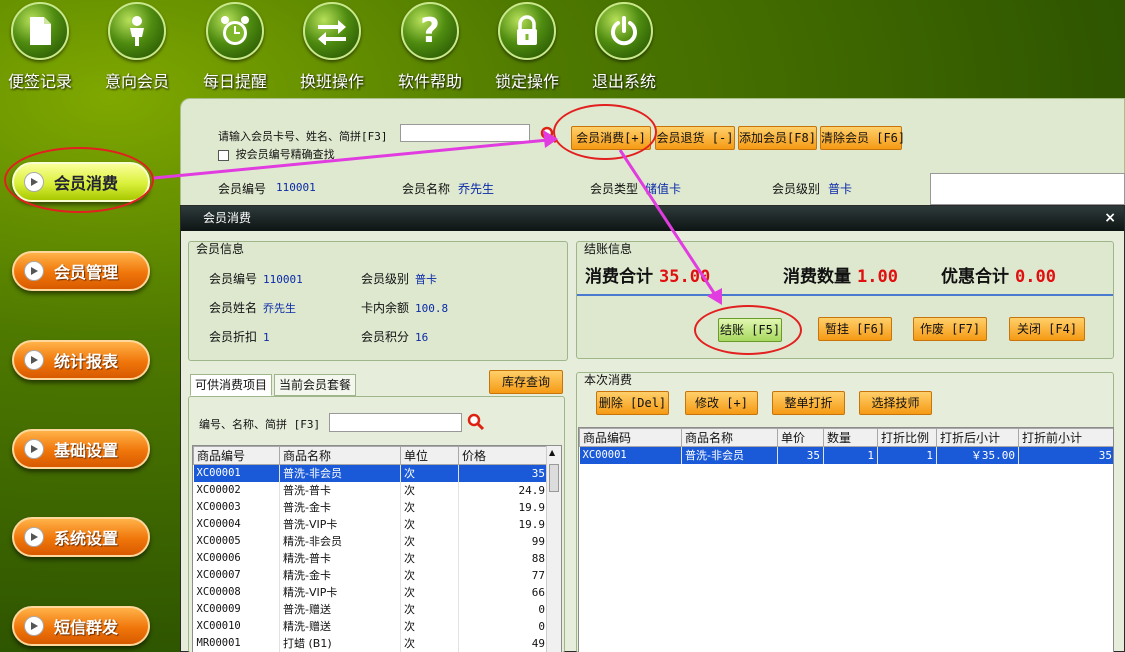 The image size is (1125, 652). Describe the element at coordinates (371, 626) in the screenshot. I see `table-row: XC00010 精洗-赠送次 0` at that location.